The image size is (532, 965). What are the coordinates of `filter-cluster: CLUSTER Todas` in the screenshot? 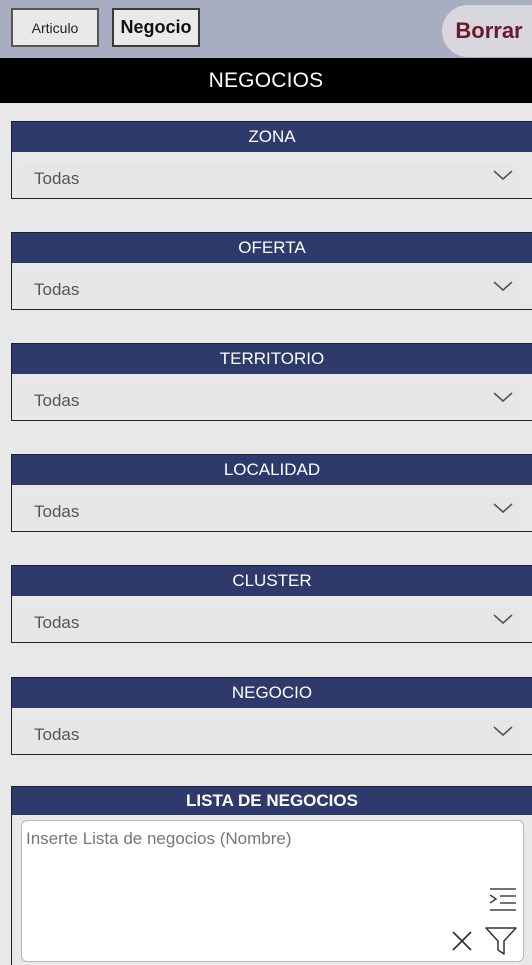 It's located at (271, 604).